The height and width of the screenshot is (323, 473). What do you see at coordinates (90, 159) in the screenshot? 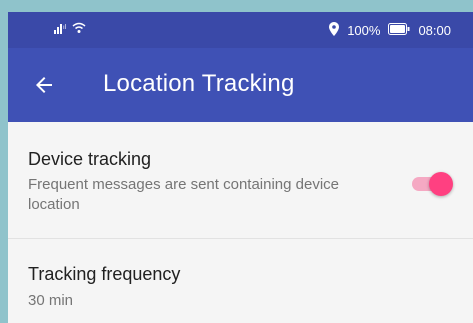
I see `setting-title: Device tracking` at bounding box center [90, 159].